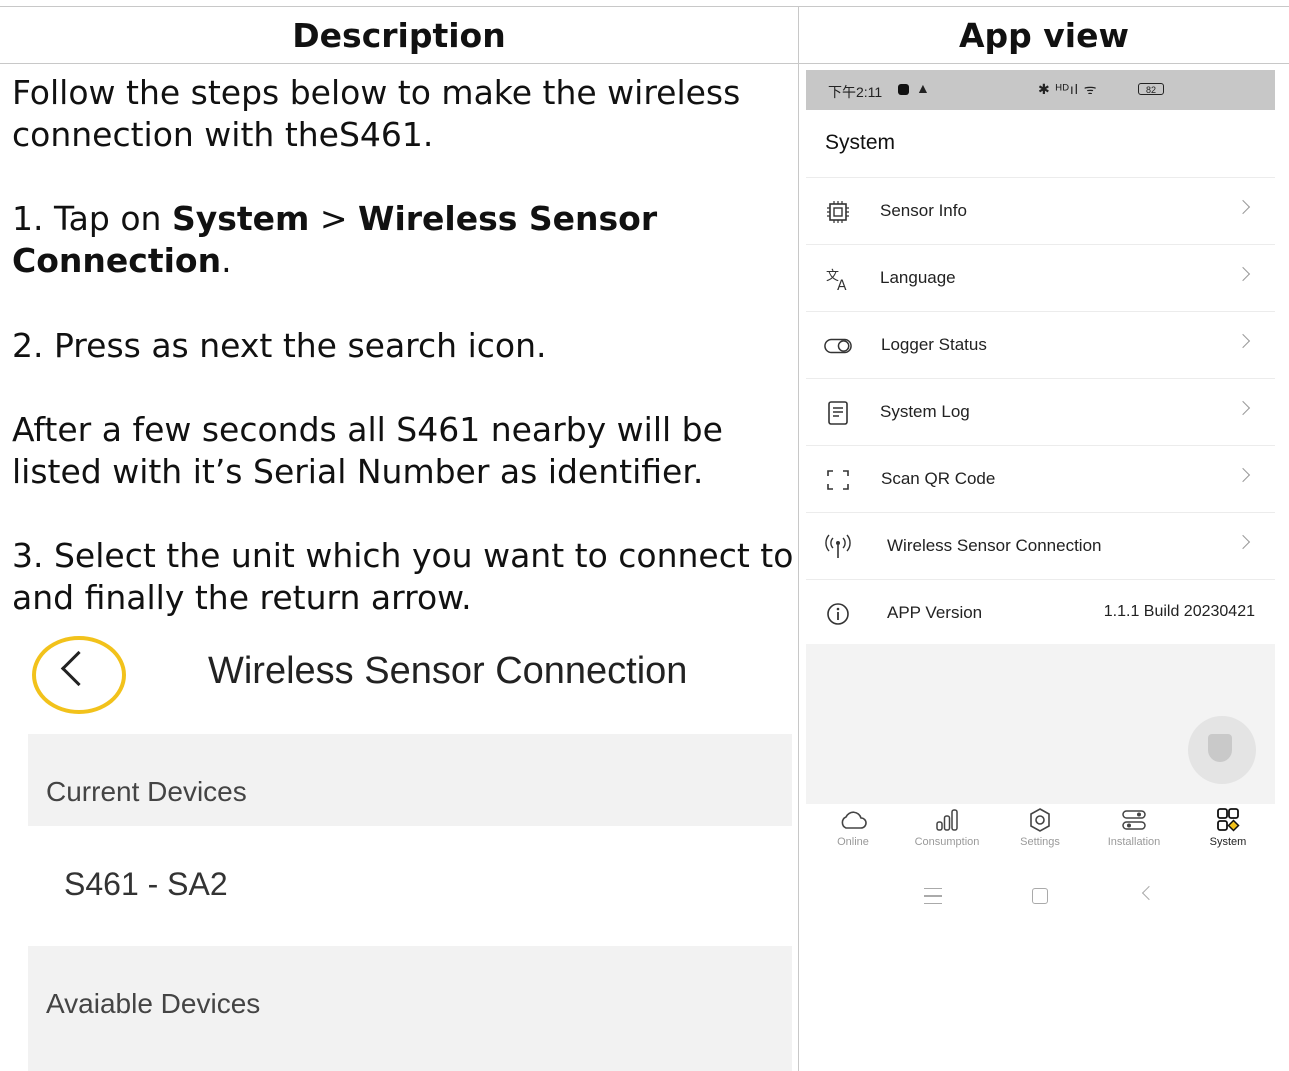  What do you see at coordinates (1179, 611) in the screenshot?
I see `app-version-value: 1.1.1 Build 20230421` at bounding box center [1179, 611].